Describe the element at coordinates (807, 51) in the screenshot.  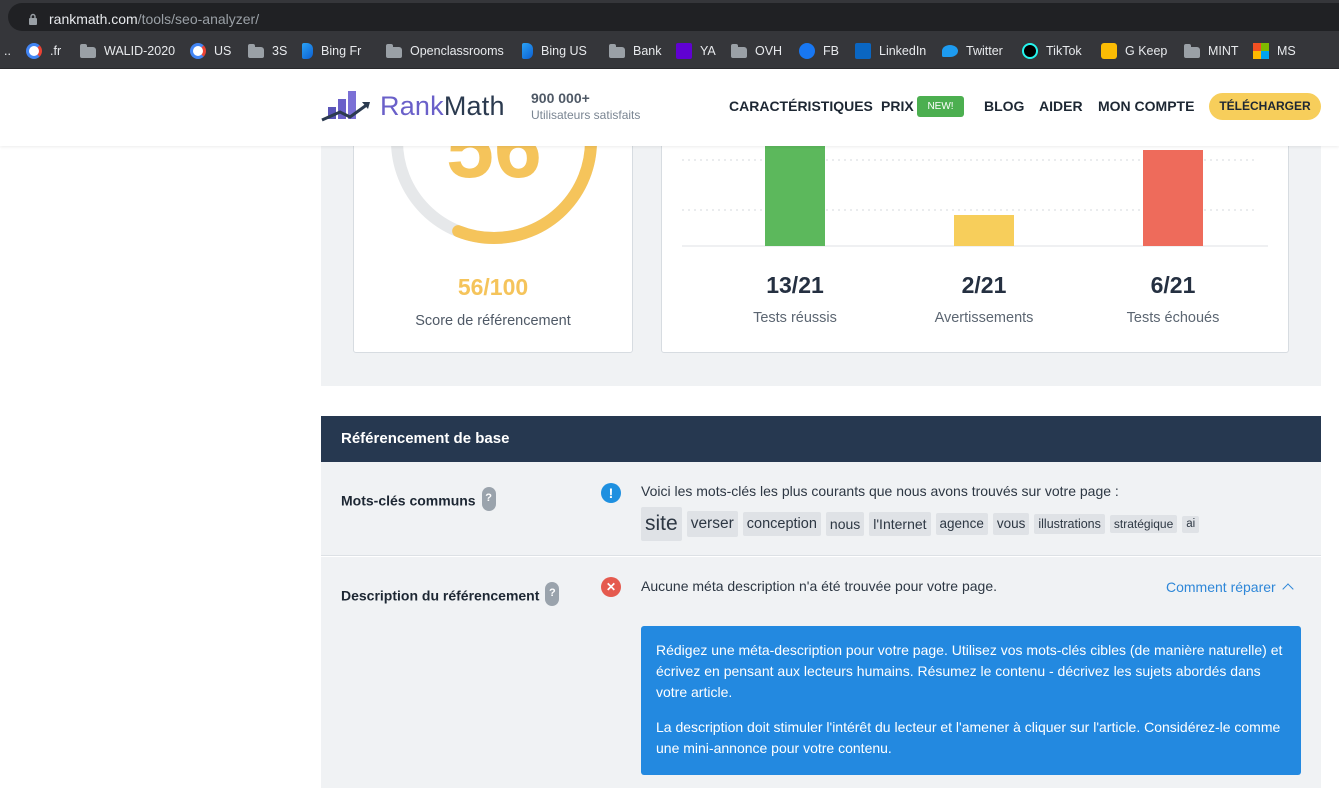
I see `facebook-icon` at that location.